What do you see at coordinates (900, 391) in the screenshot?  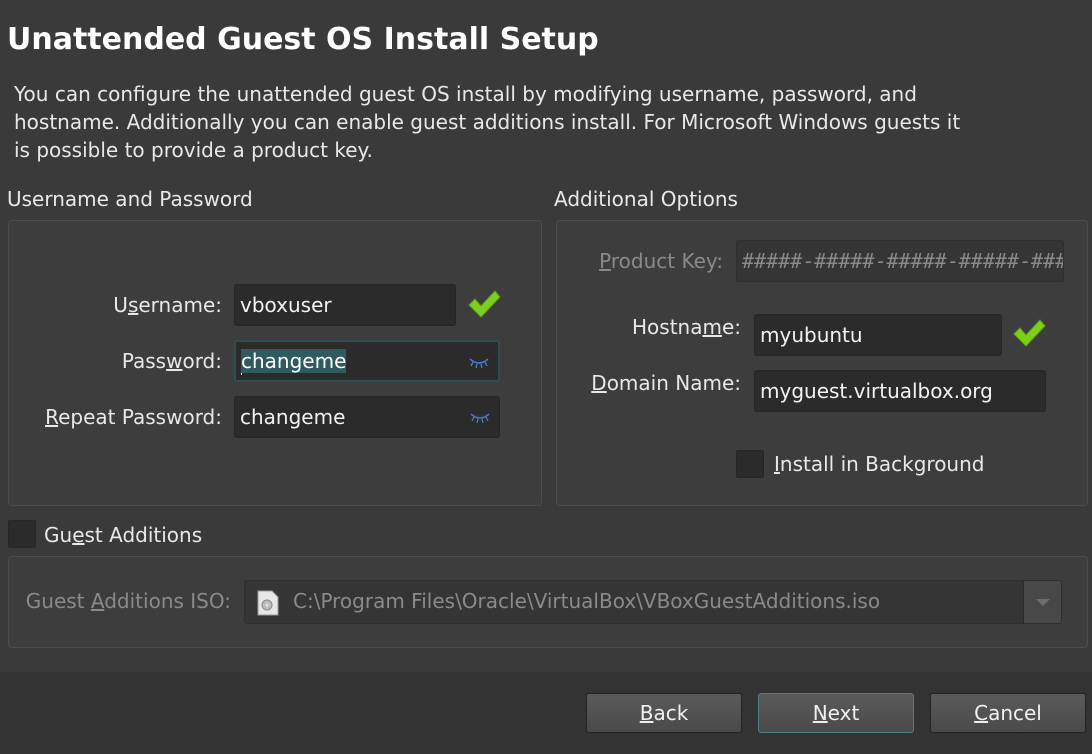 I see `domain-name-input: myguest.virtualbox.org` at bounding box center [900, 391].